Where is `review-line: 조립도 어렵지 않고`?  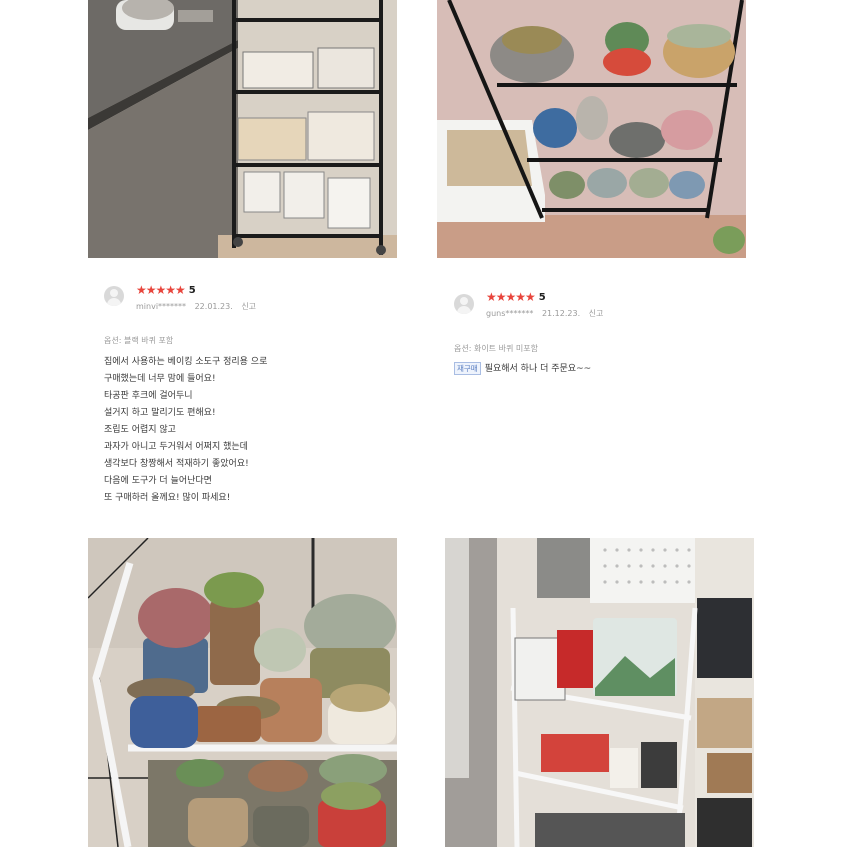 review-line: 조립도 어렵지 않고 is located at coordinates (140, 430).